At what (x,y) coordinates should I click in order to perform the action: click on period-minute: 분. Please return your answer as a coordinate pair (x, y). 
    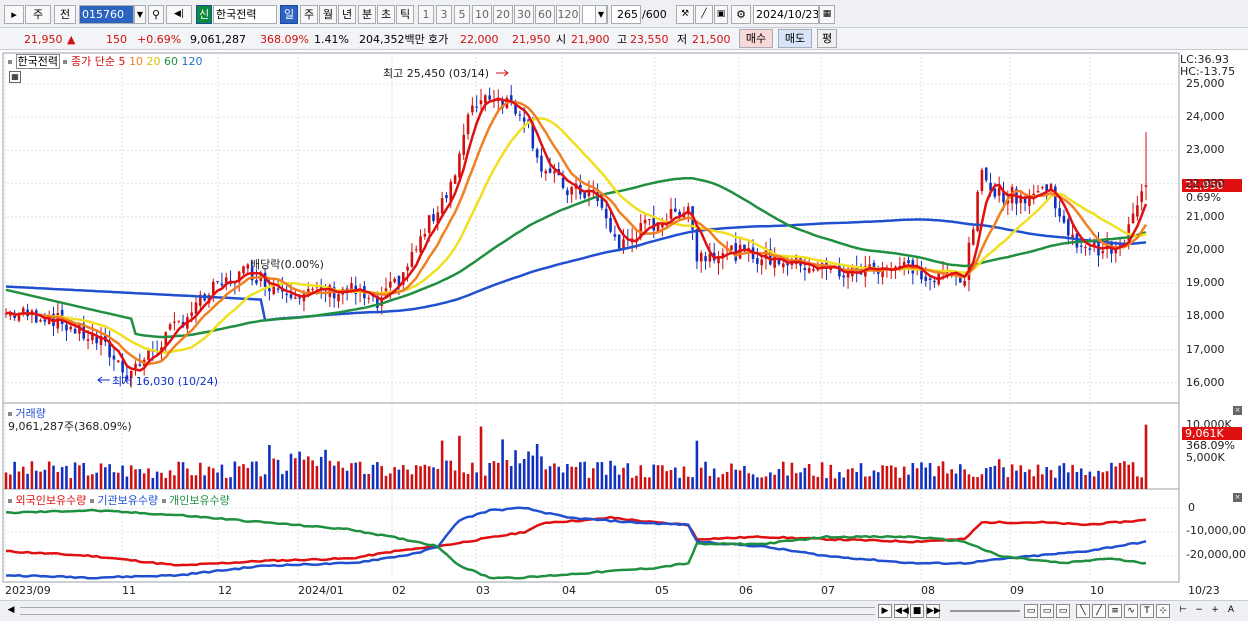
    Looking at the image, I should click on (367, 14).